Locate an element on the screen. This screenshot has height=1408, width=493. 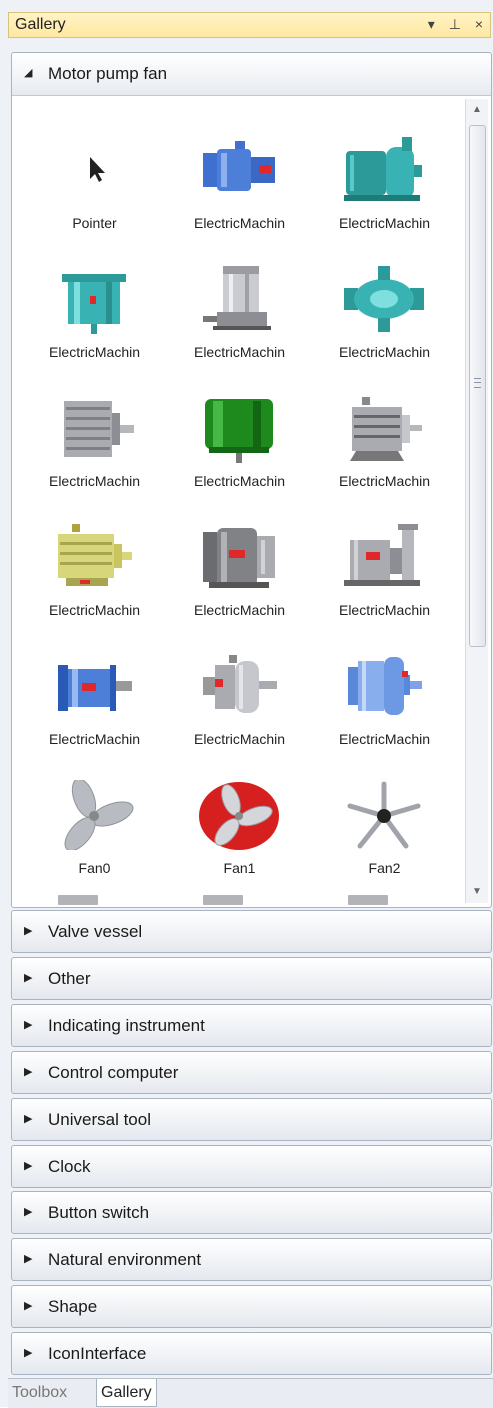
group-label: Natural environment is located at coordinates (125, 1260).